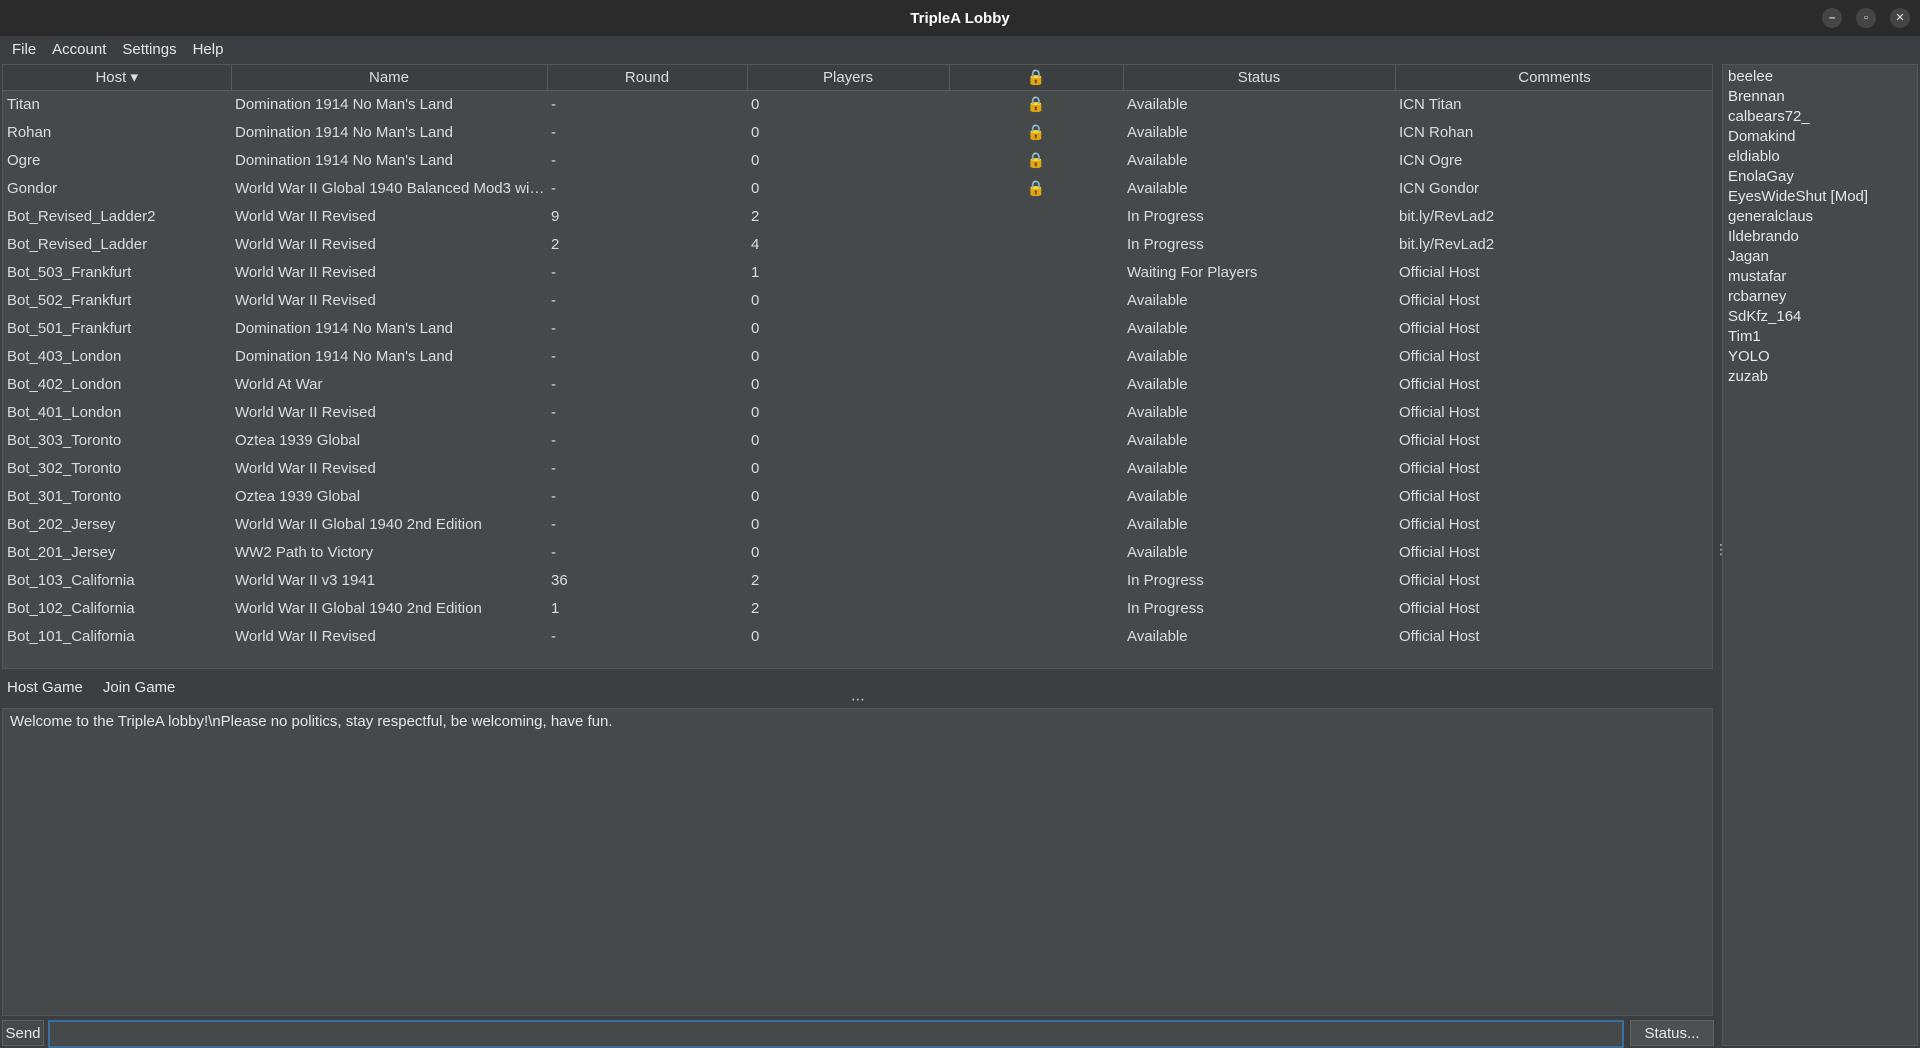  I want to click on user-list-item: rcbarney, so click(1820, 297).